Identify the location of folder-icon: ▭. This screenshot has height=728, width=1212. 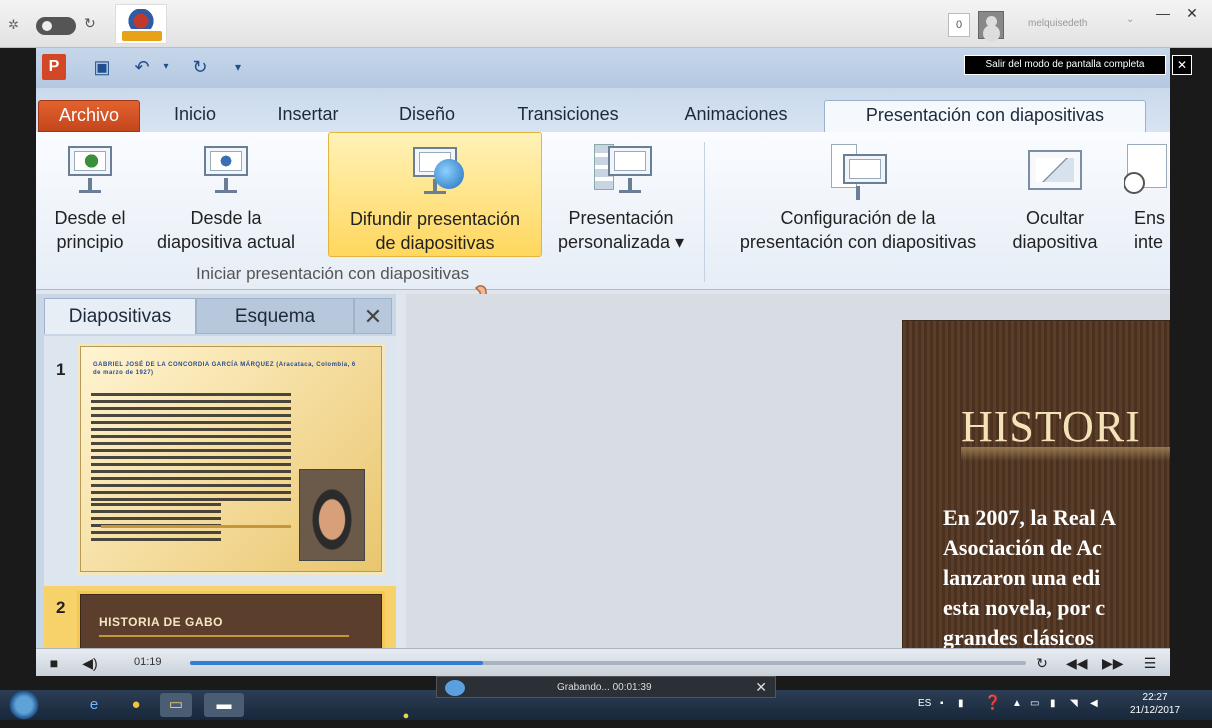
(176, 705).